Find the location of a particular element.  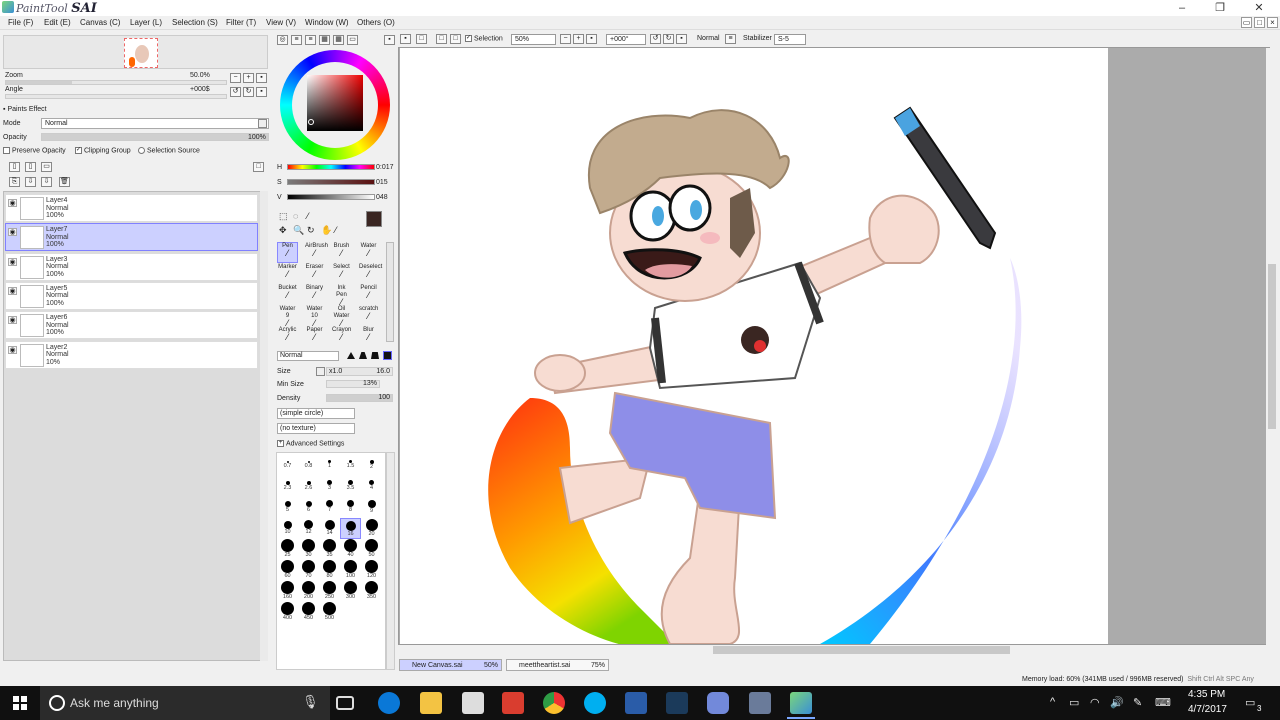

panel-close-icon: ▪ is located at coordinates (389, 40).